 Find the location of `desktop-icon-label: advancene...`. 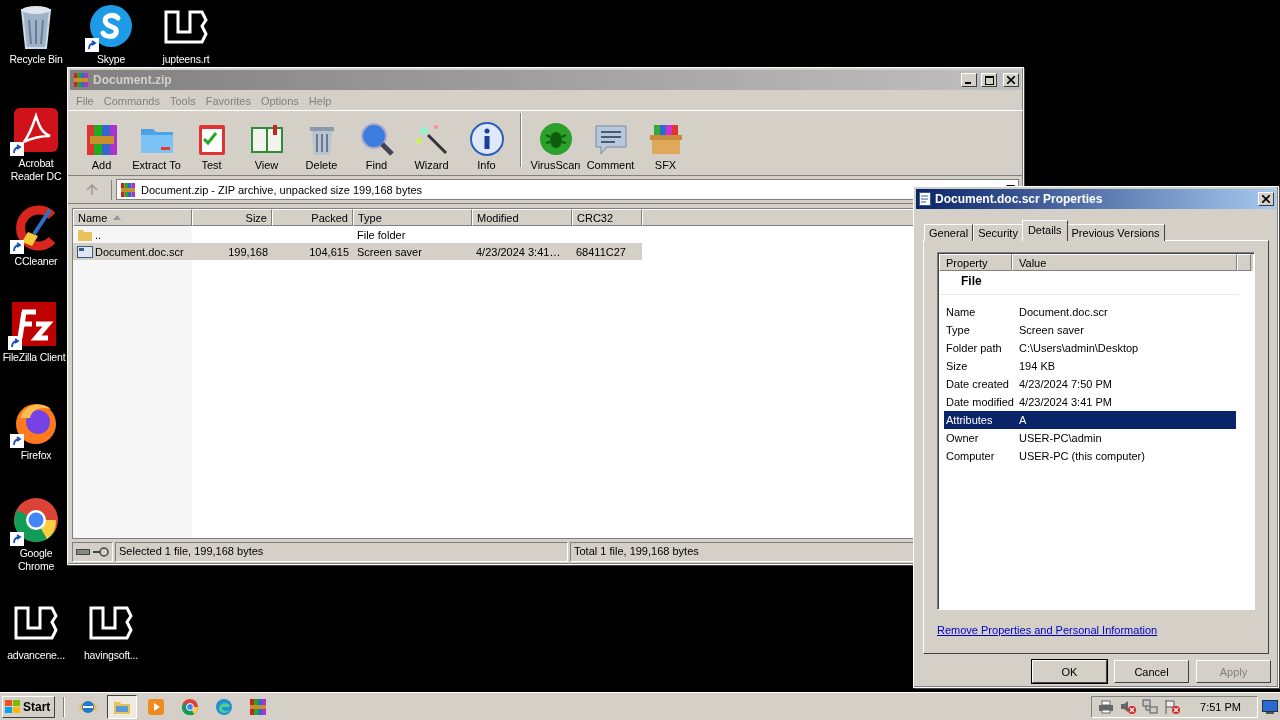

desktop-icon-label: advancene... is located at coordinates (36, 655).